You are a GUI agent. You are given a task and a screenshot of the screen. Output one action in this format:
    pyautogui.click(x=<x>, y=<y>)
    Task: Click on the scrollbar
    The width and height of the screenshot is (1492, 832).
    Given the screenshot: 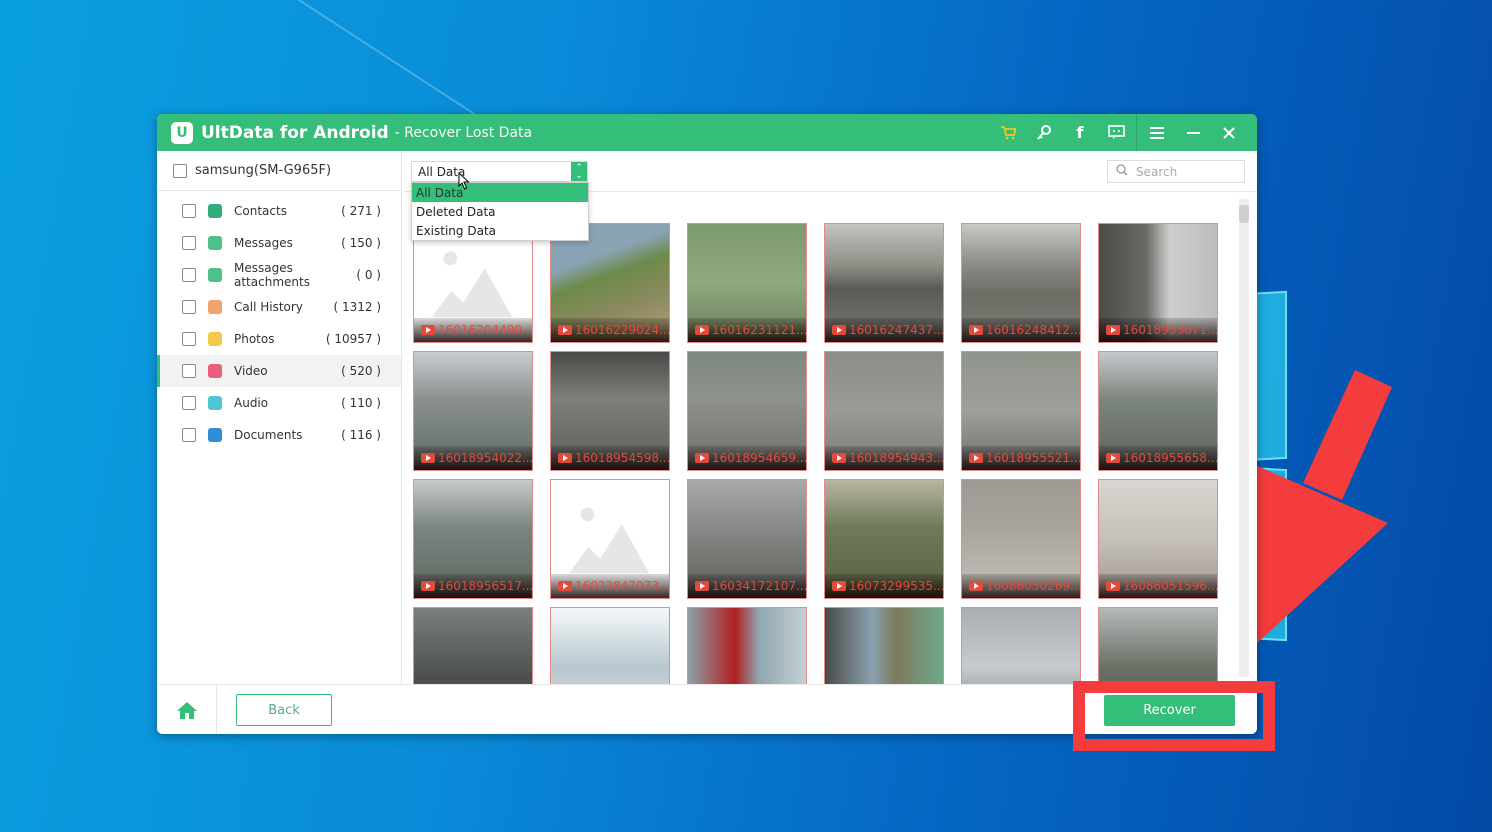 What is the action you would take?
    pyautogui.click(x=1244, y=438)
    